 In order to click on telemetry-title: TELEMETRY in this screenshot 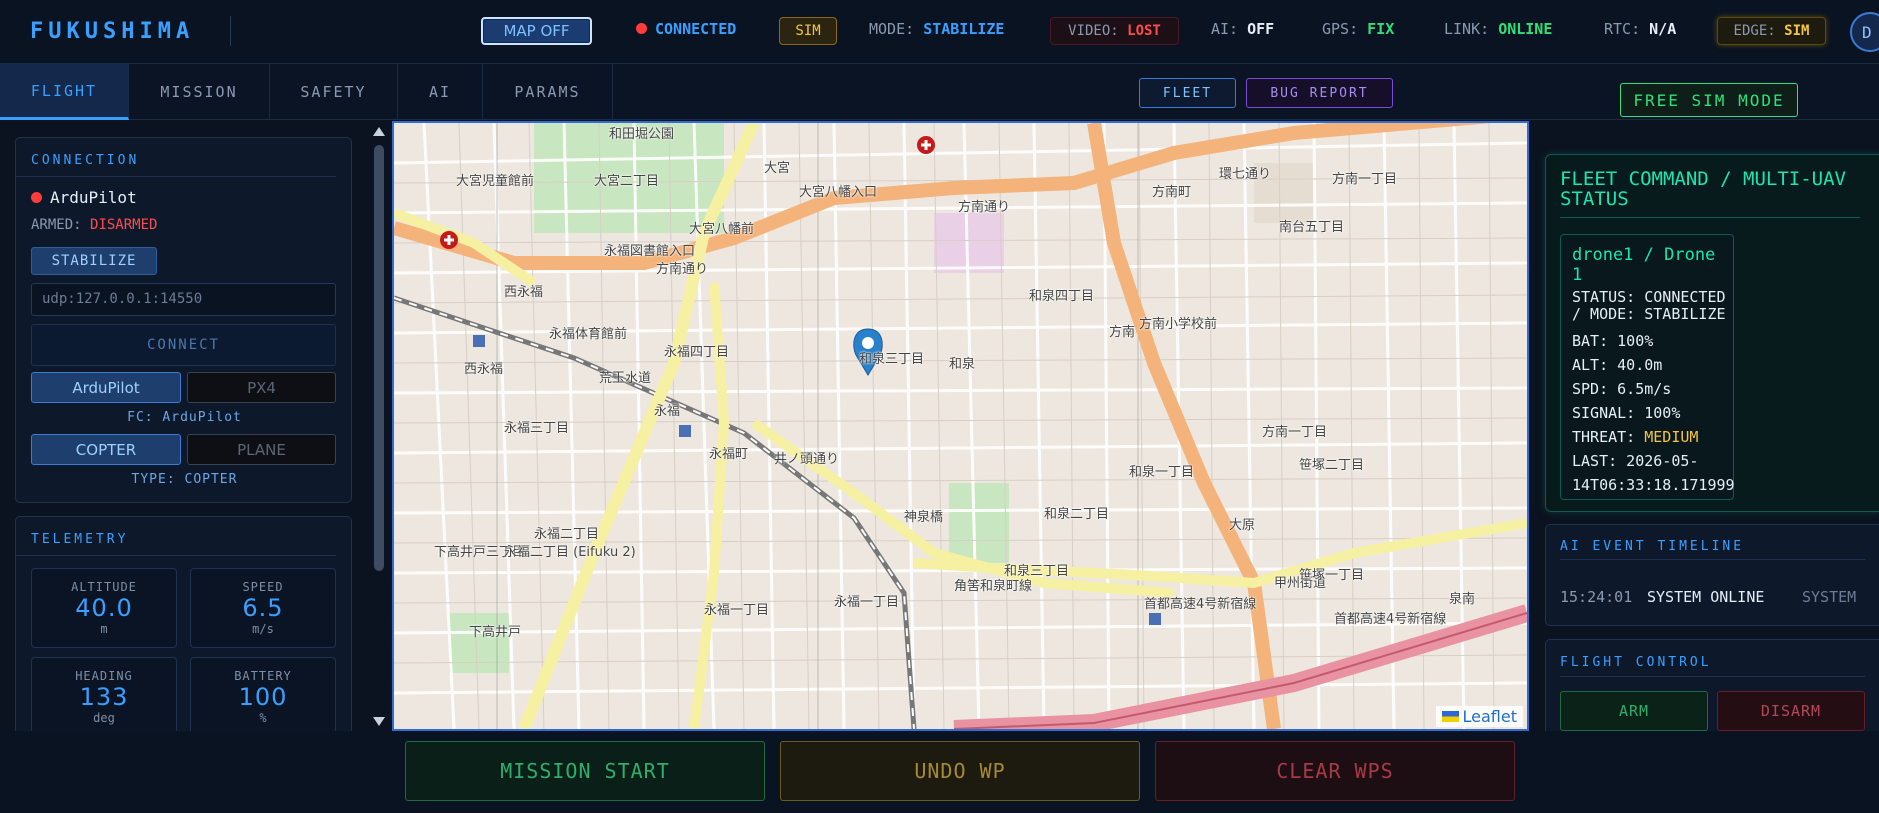, I will do `click(176, 536)`.